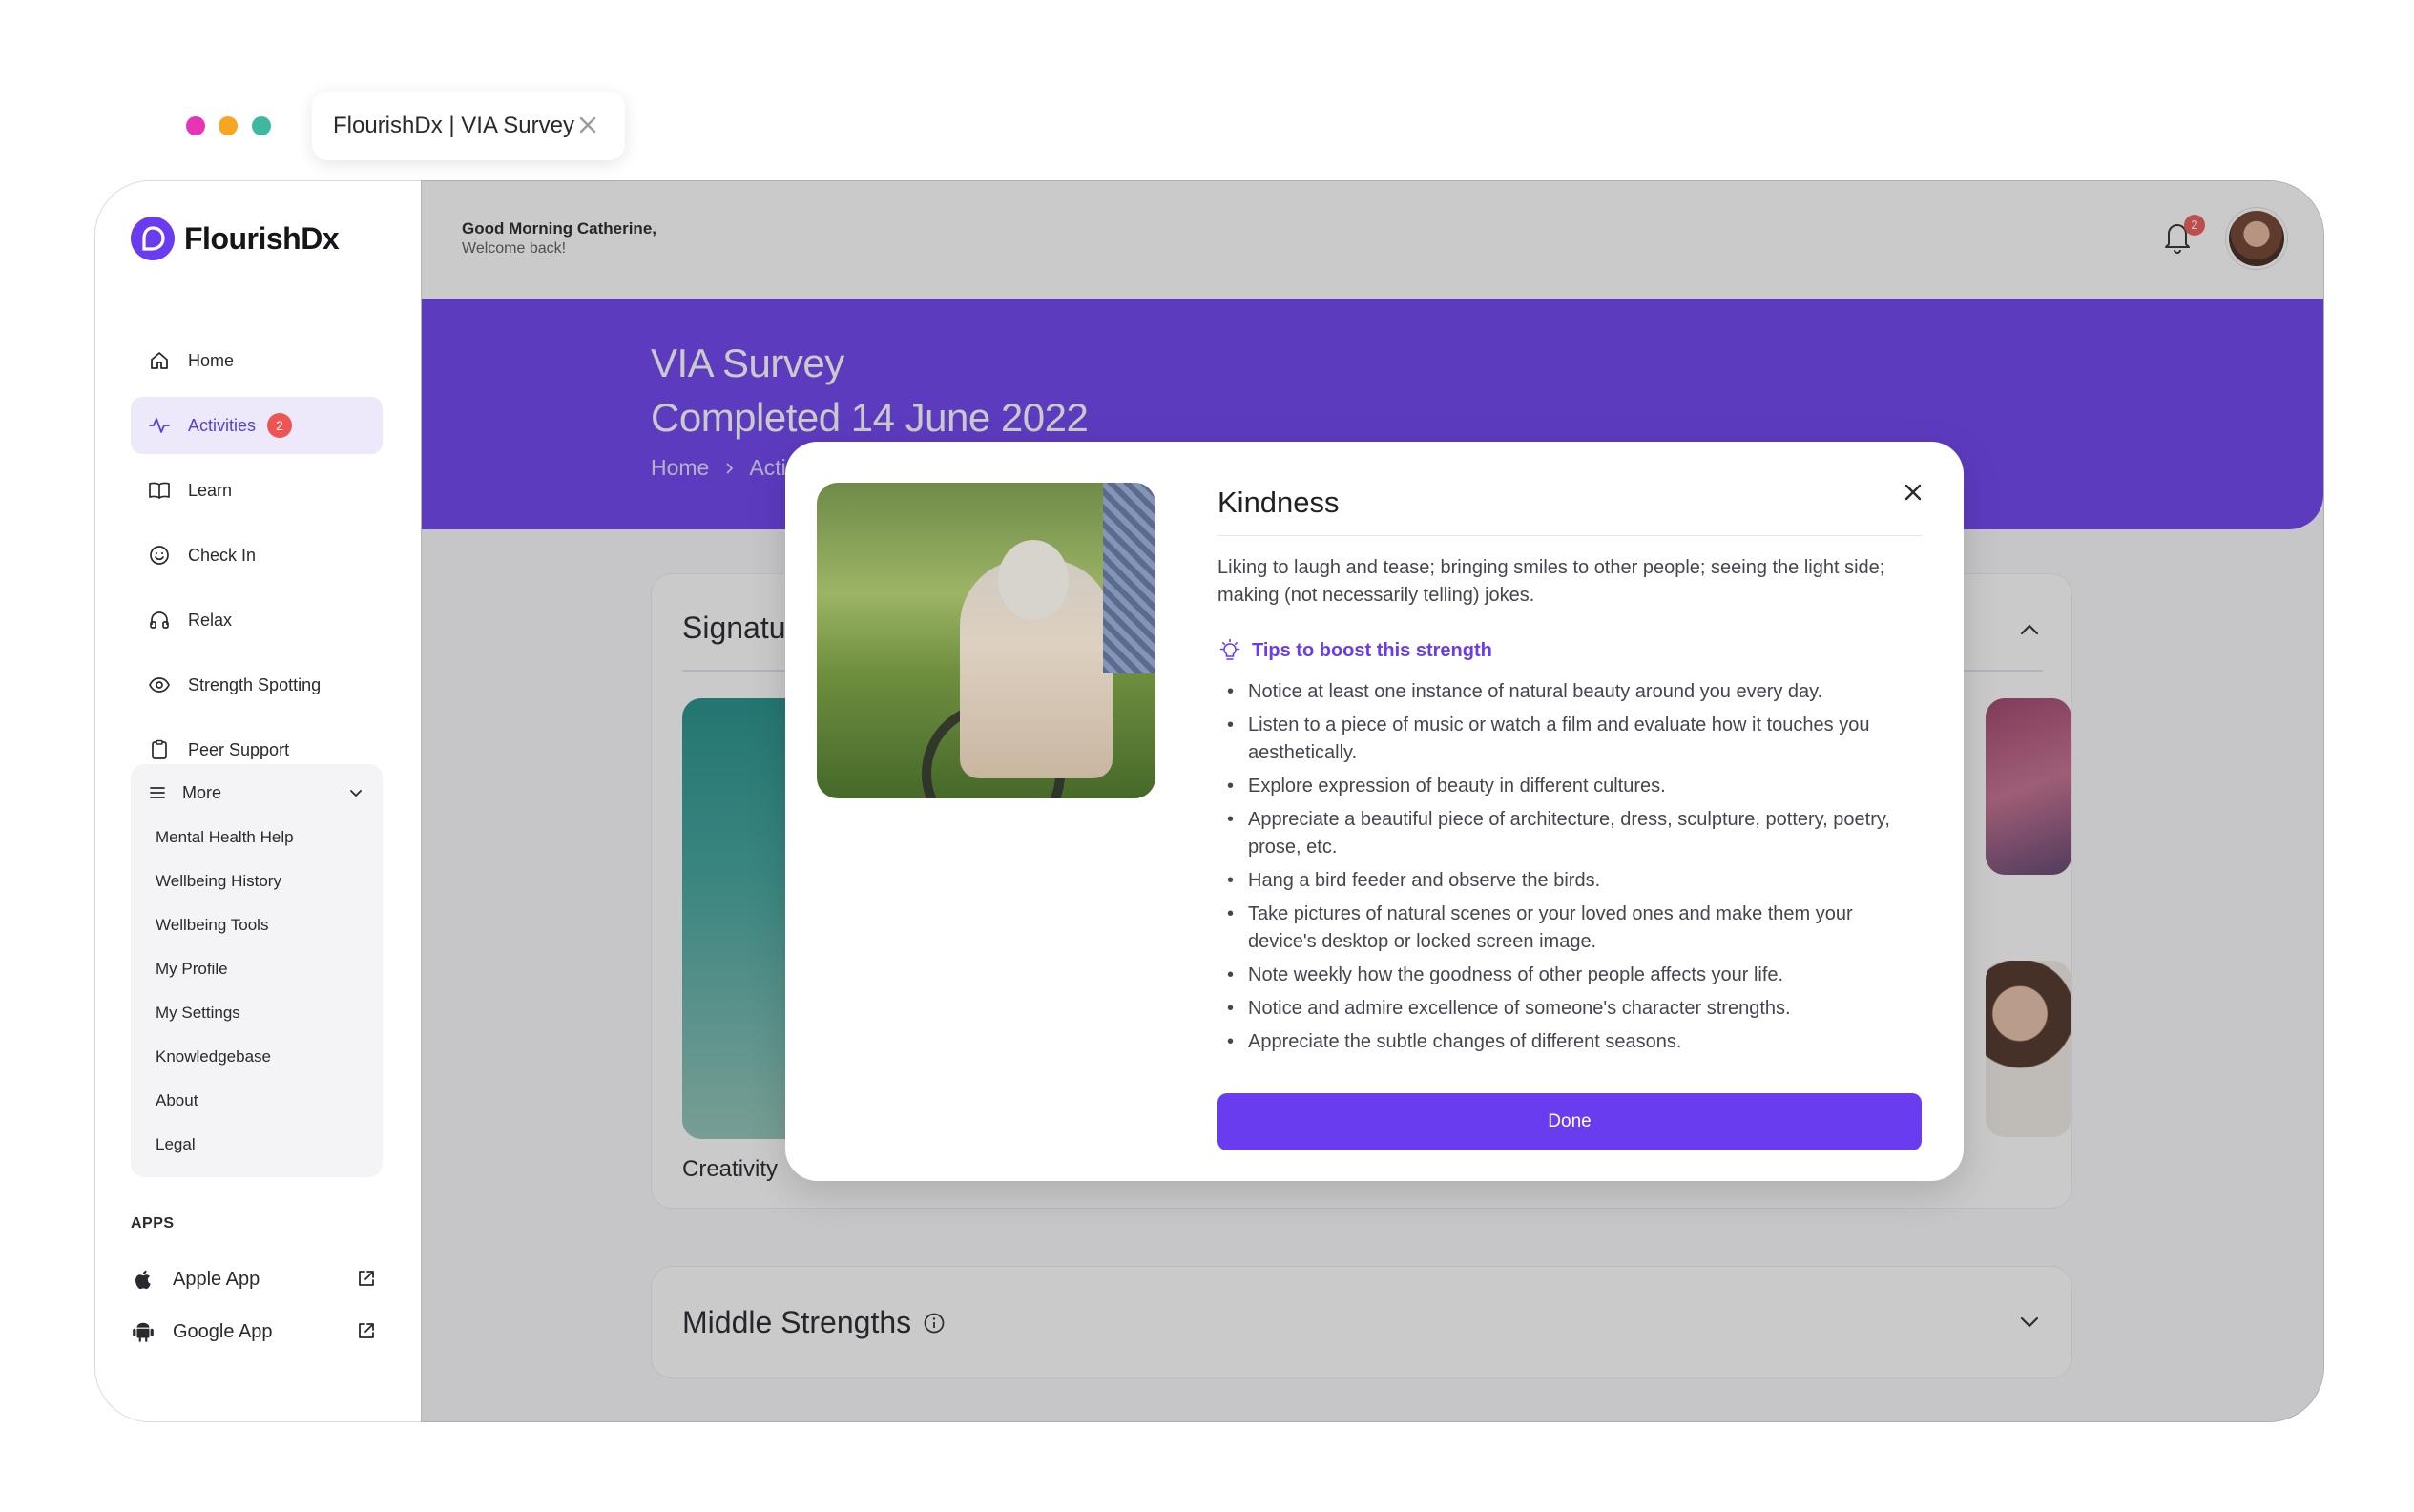 This screenshot has height=1512, width=2414. I want to click on chevron-up-icon, so click(2030, 629).